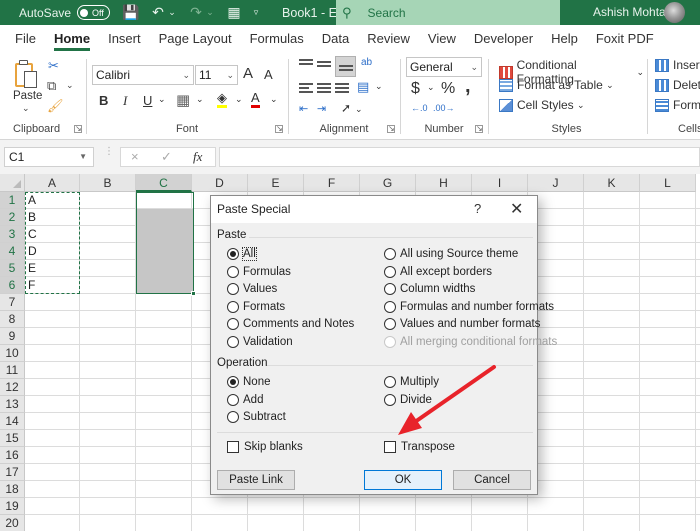  Describe the element at coordinates (274, 99) in the screenshot. I see `font-color-dropdown-icon: ⌄` at that location.